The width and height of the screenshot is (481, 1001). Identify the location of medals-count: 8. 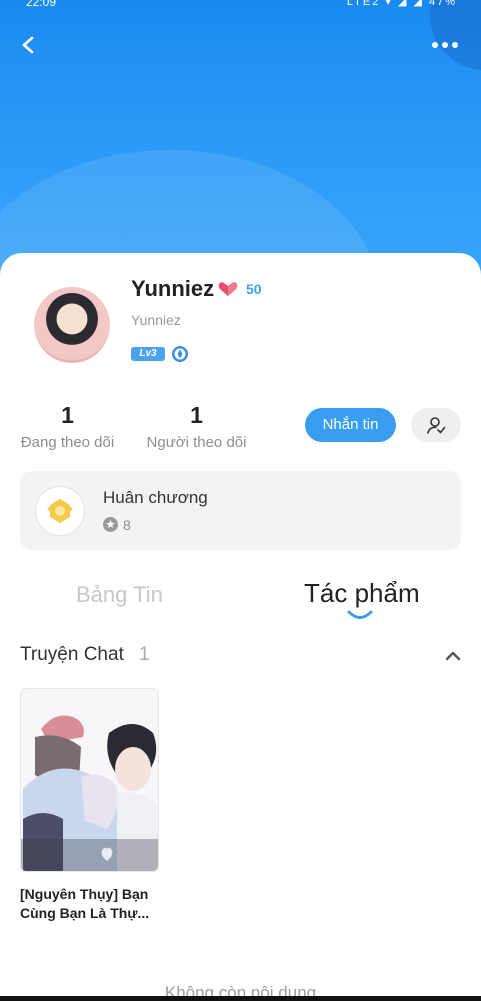
(127, 525).